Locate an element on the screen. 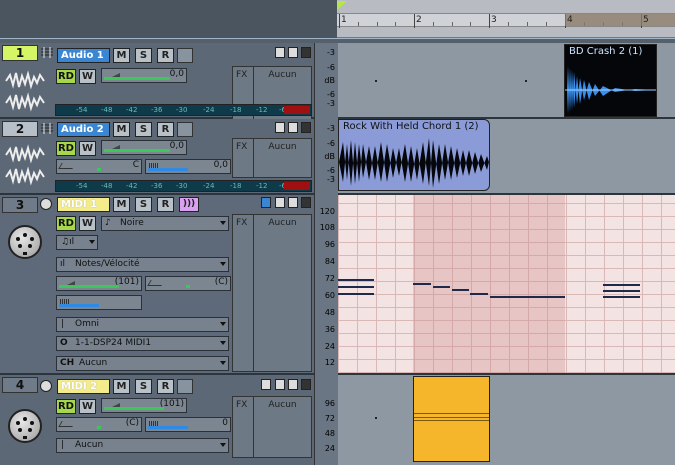 This screenshot has height=465, width=675. channel-select: | Aucun is located at coordinates (142, 445).